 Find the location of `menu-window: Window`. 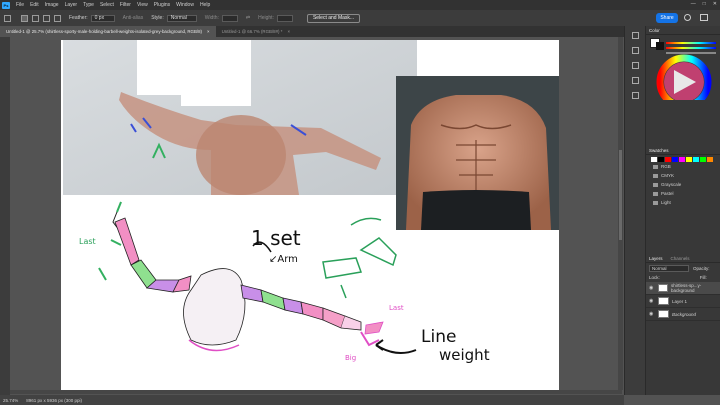

menu-window: Window is located at coordinates (185, 5).